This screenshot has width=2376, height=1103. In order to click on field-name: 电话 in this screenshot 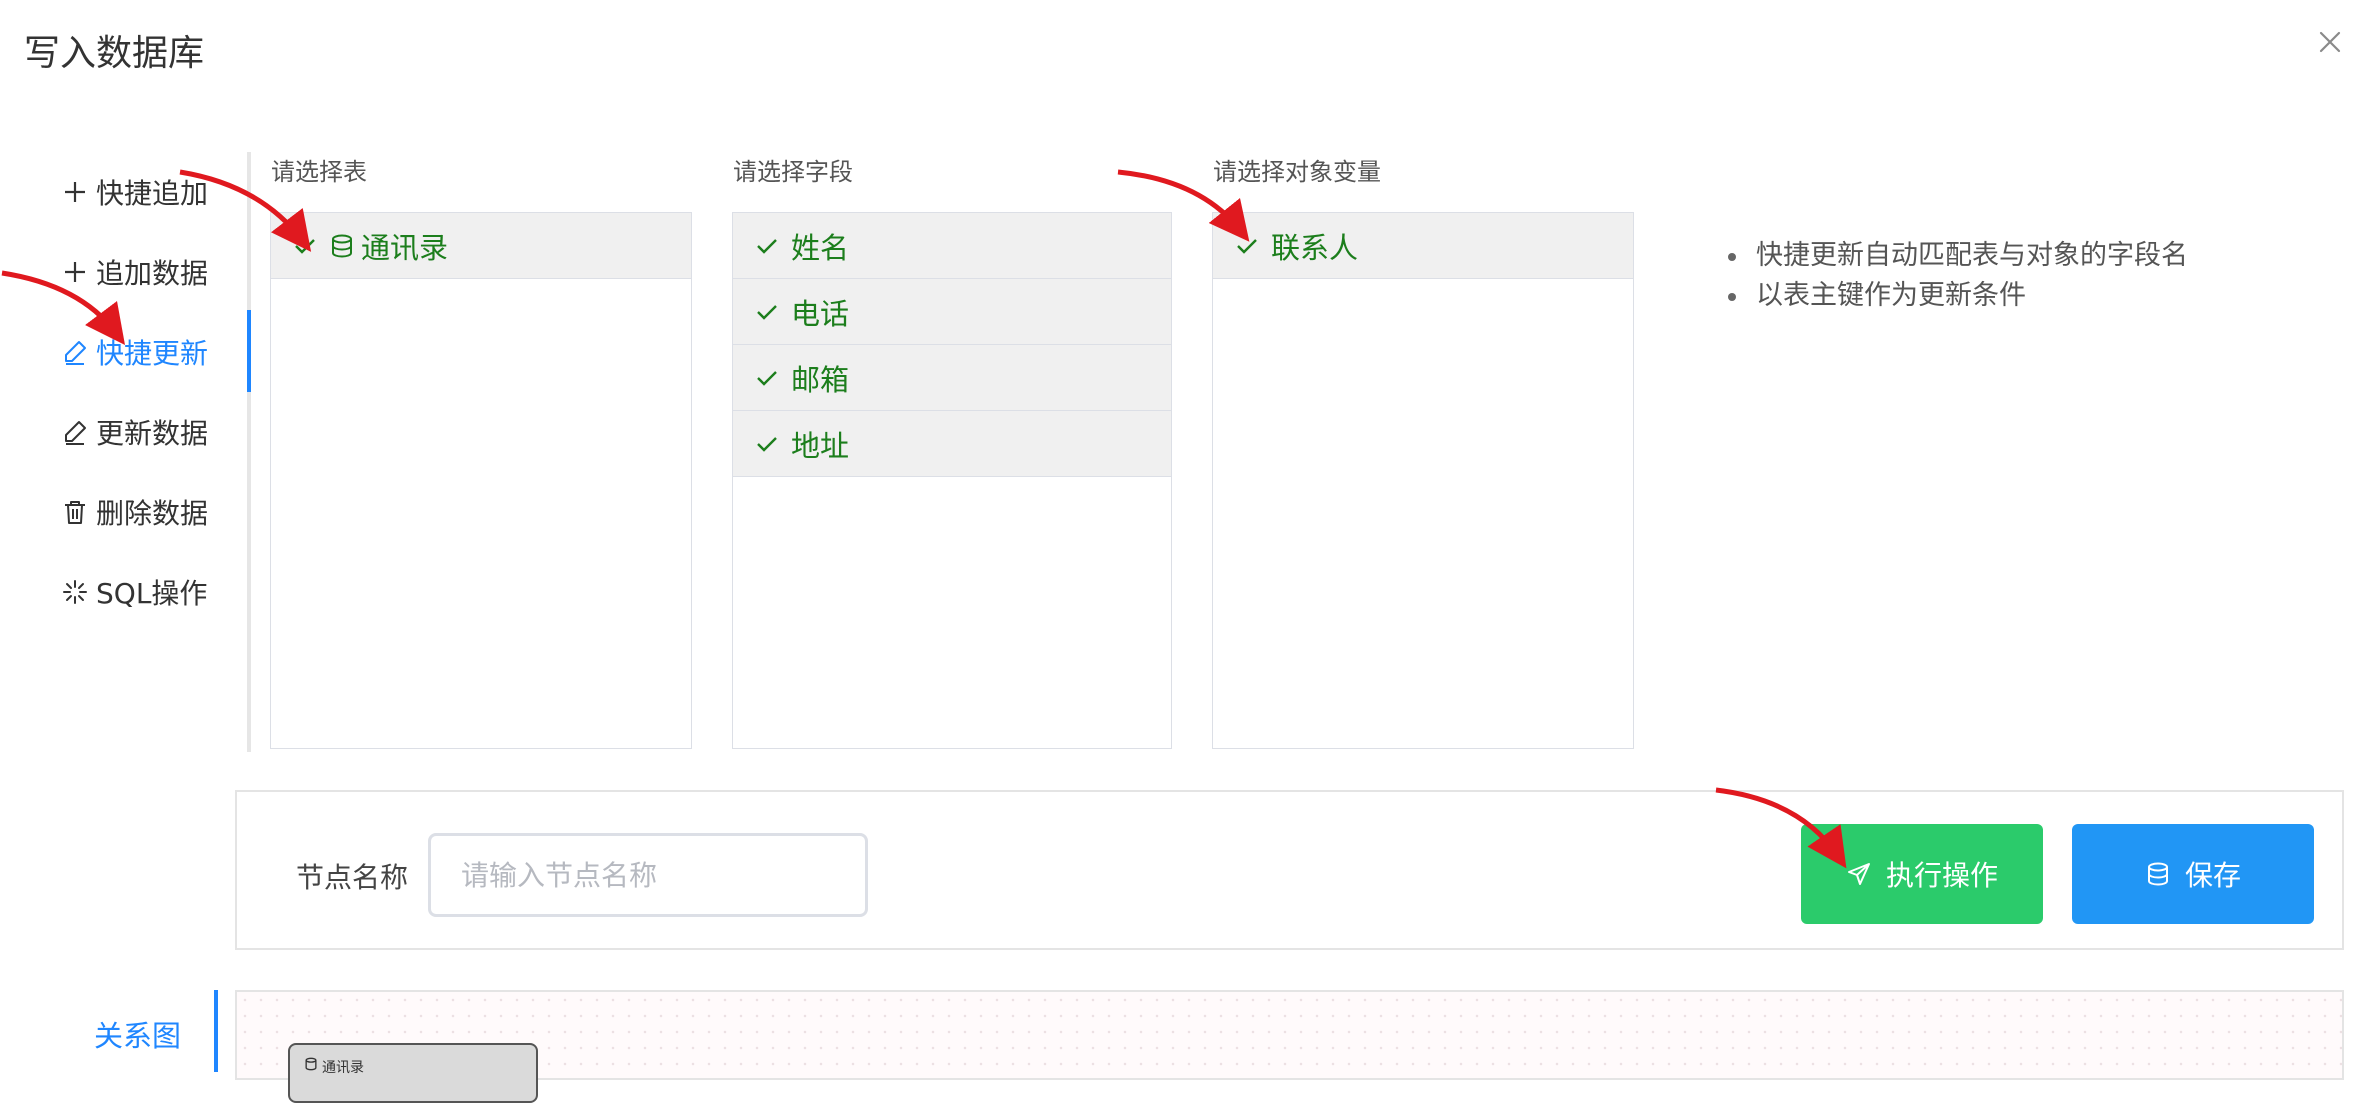, I will do `click(820, 313)`.